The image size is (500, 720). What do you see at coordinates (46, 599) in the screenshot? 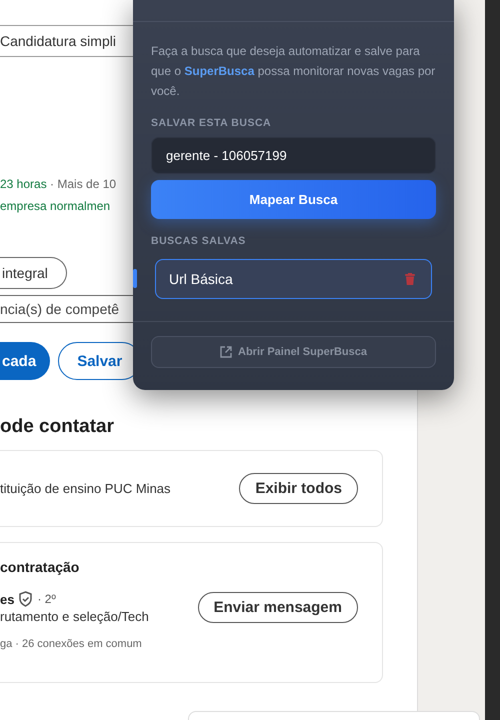
I see `connection-degree: · 2º` at bounding box center [46, 599].